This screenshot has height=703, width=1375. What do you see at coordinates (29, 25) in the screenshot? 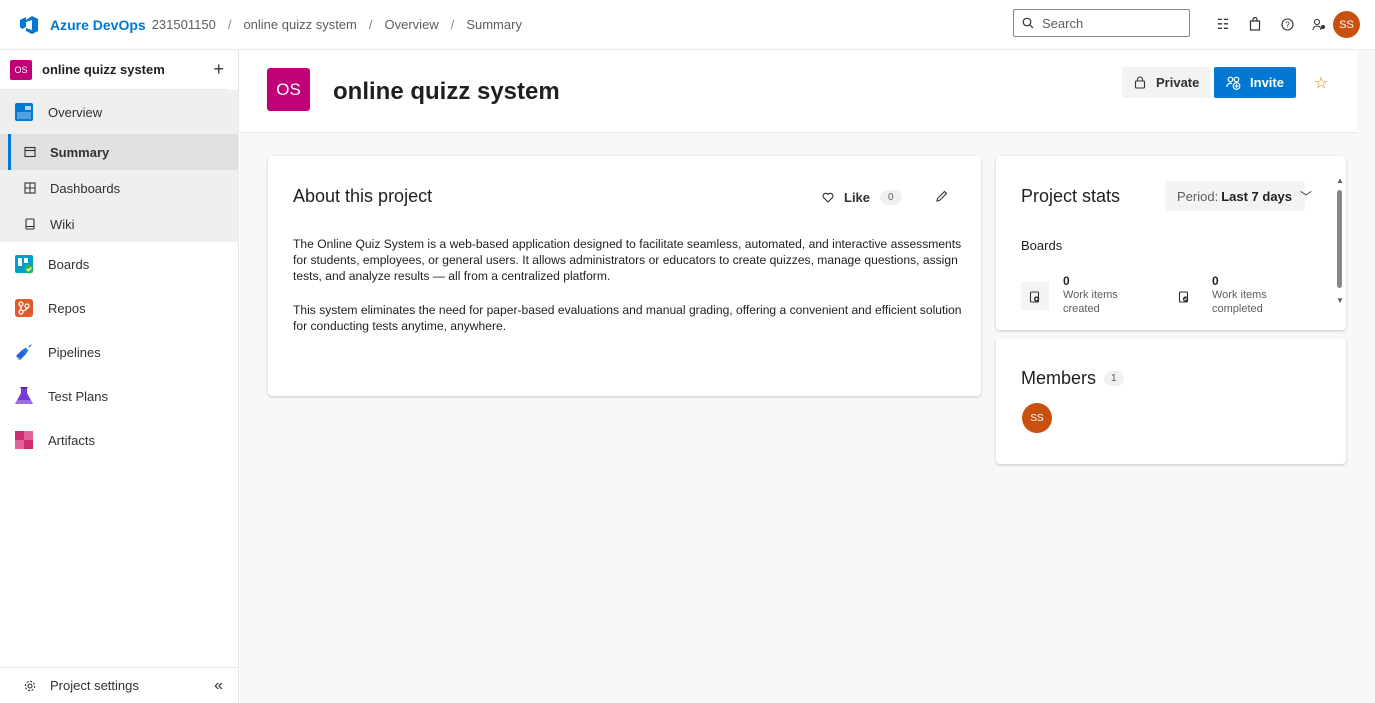
I see `azure-devops-logo-icon` at bounding box center [29, 25].